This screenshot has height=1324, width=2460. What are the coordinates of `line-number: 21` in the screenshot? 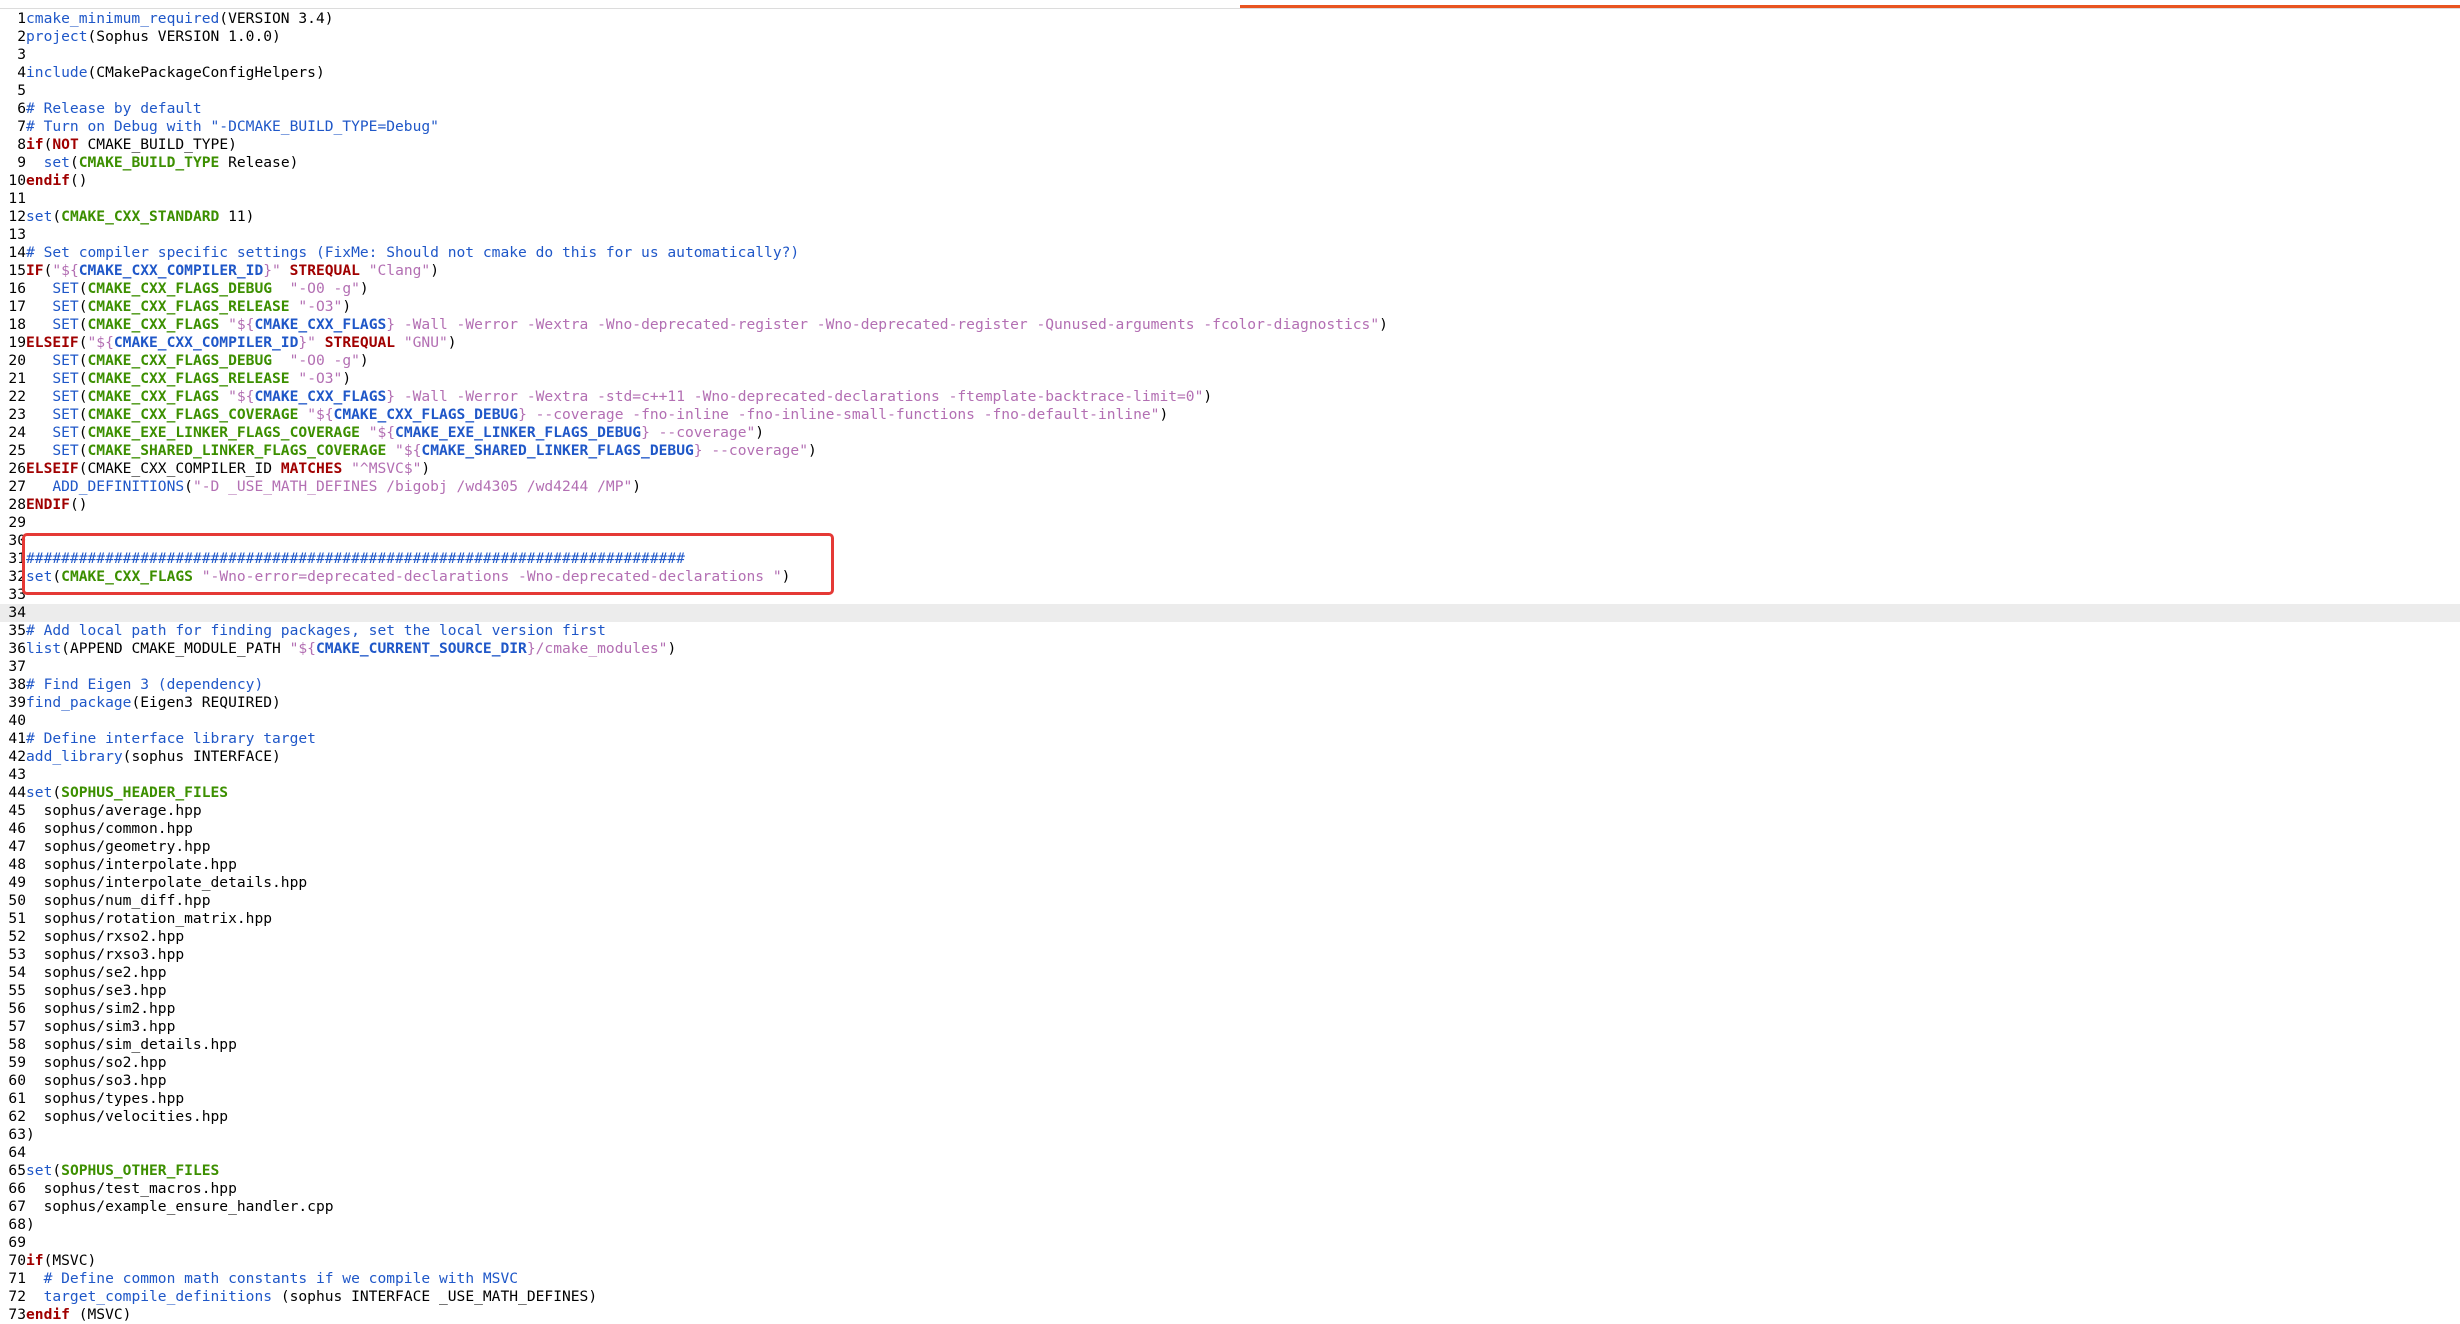 It's located at (17, 378).